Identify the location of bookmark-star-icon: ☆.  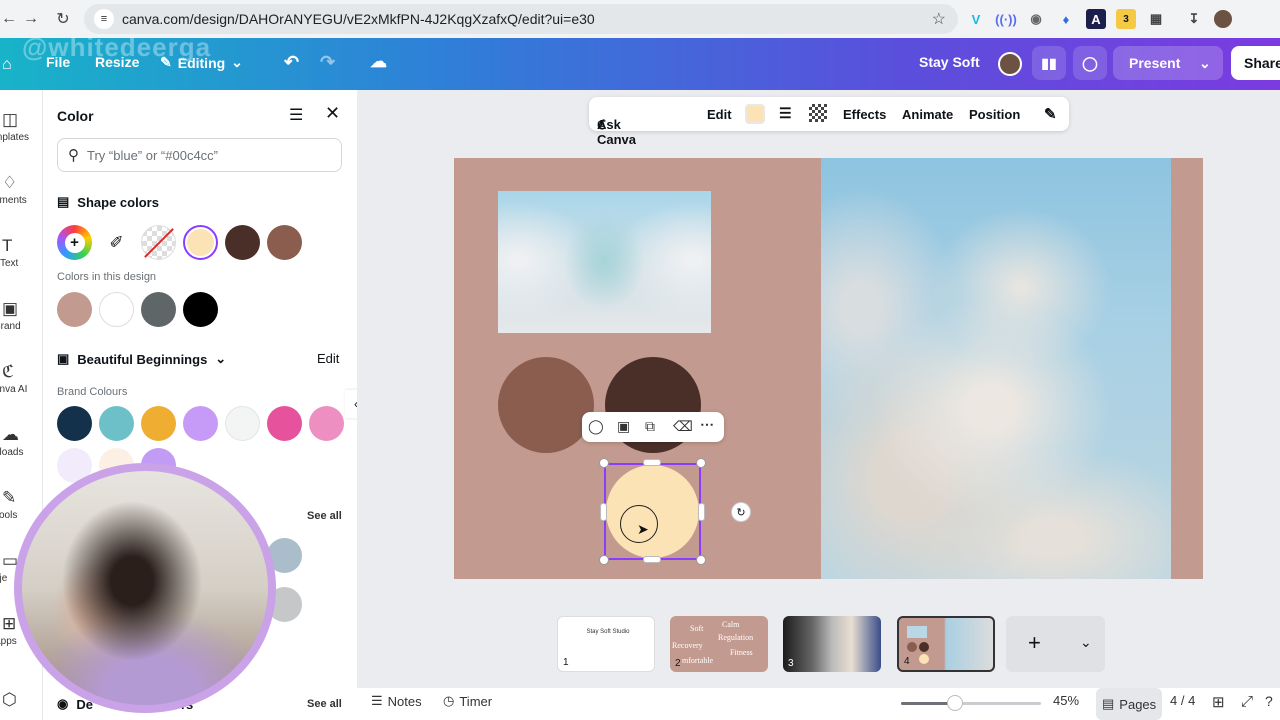
(939, 19).